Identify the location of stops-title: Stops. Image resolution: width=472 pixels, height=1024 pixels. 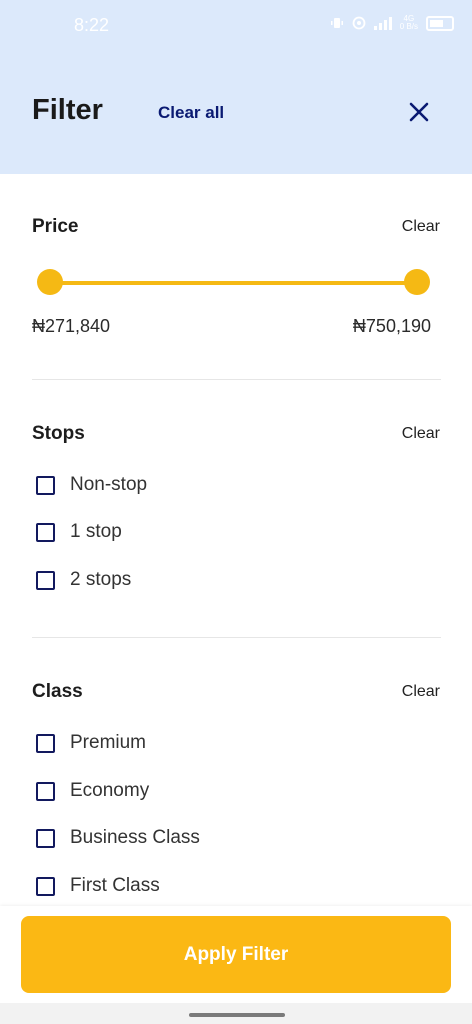
(58, 433).